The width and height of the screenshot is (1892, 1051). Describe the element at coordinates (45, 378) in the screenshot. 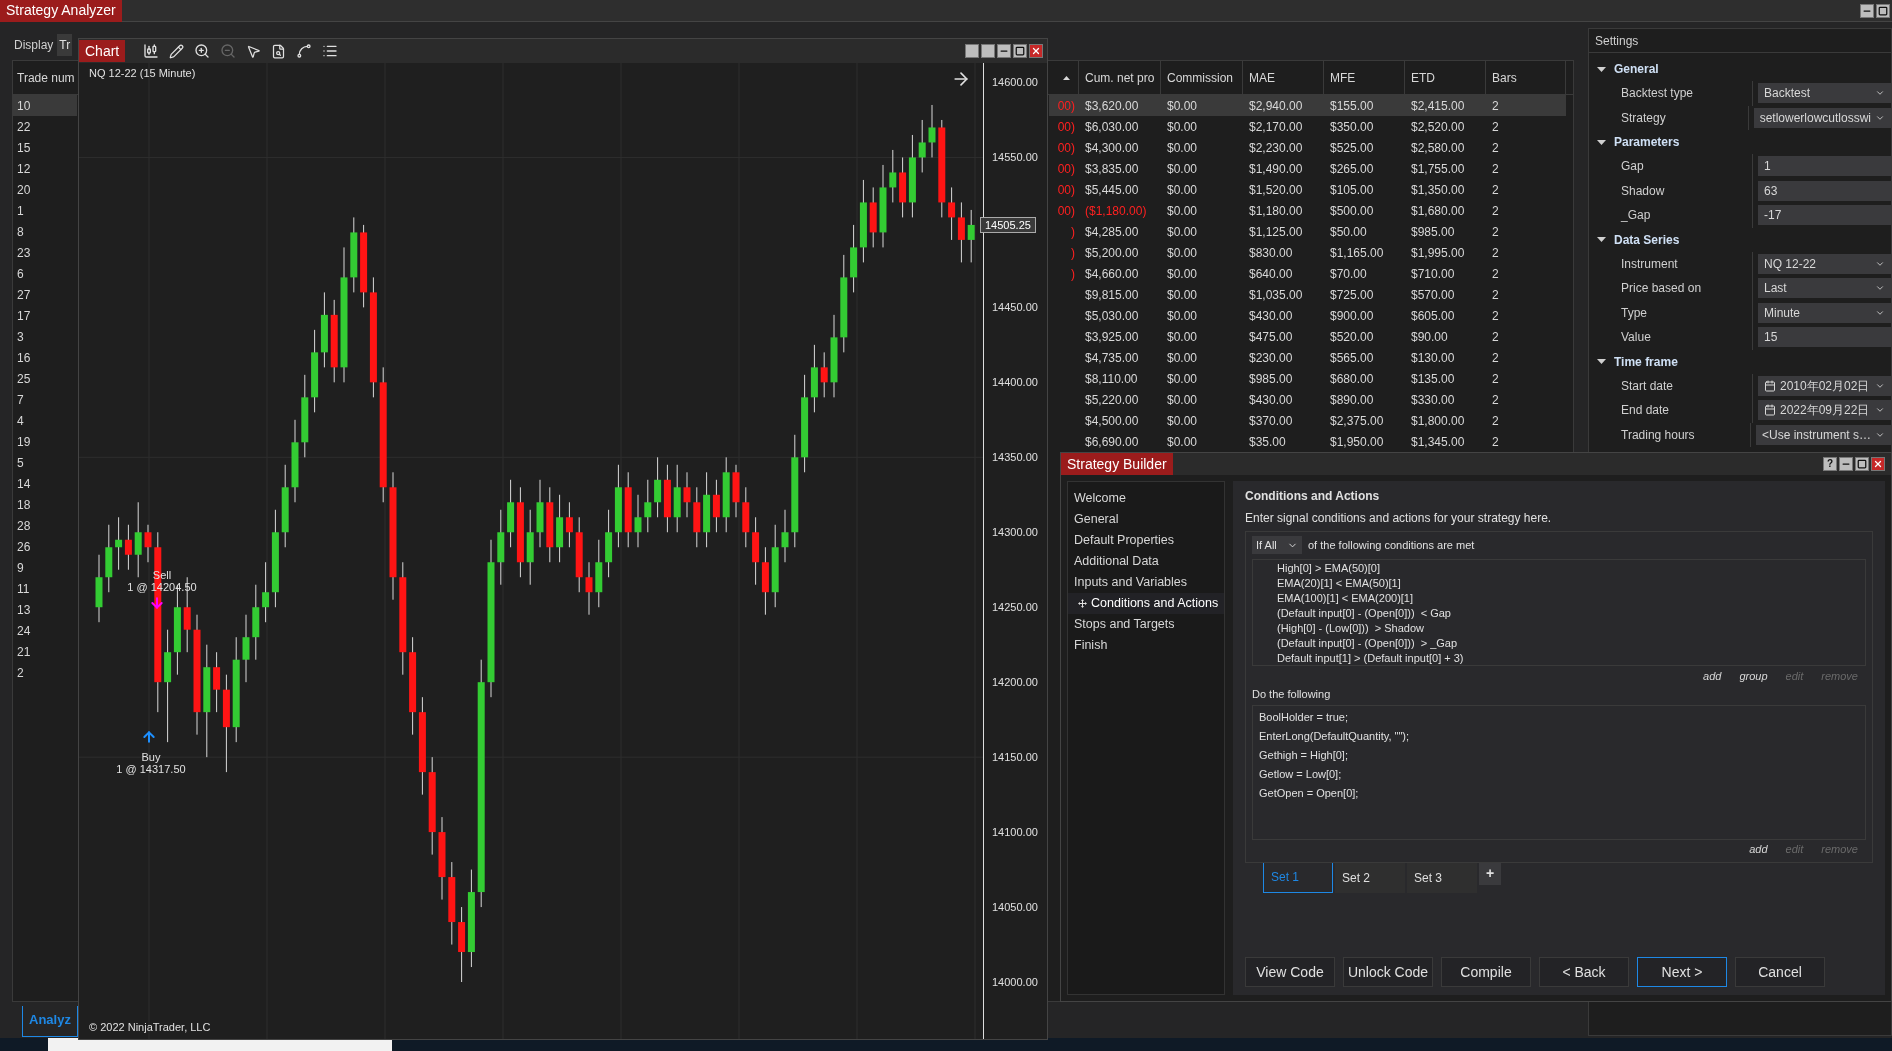

I see `table-cell: 25` at that location.